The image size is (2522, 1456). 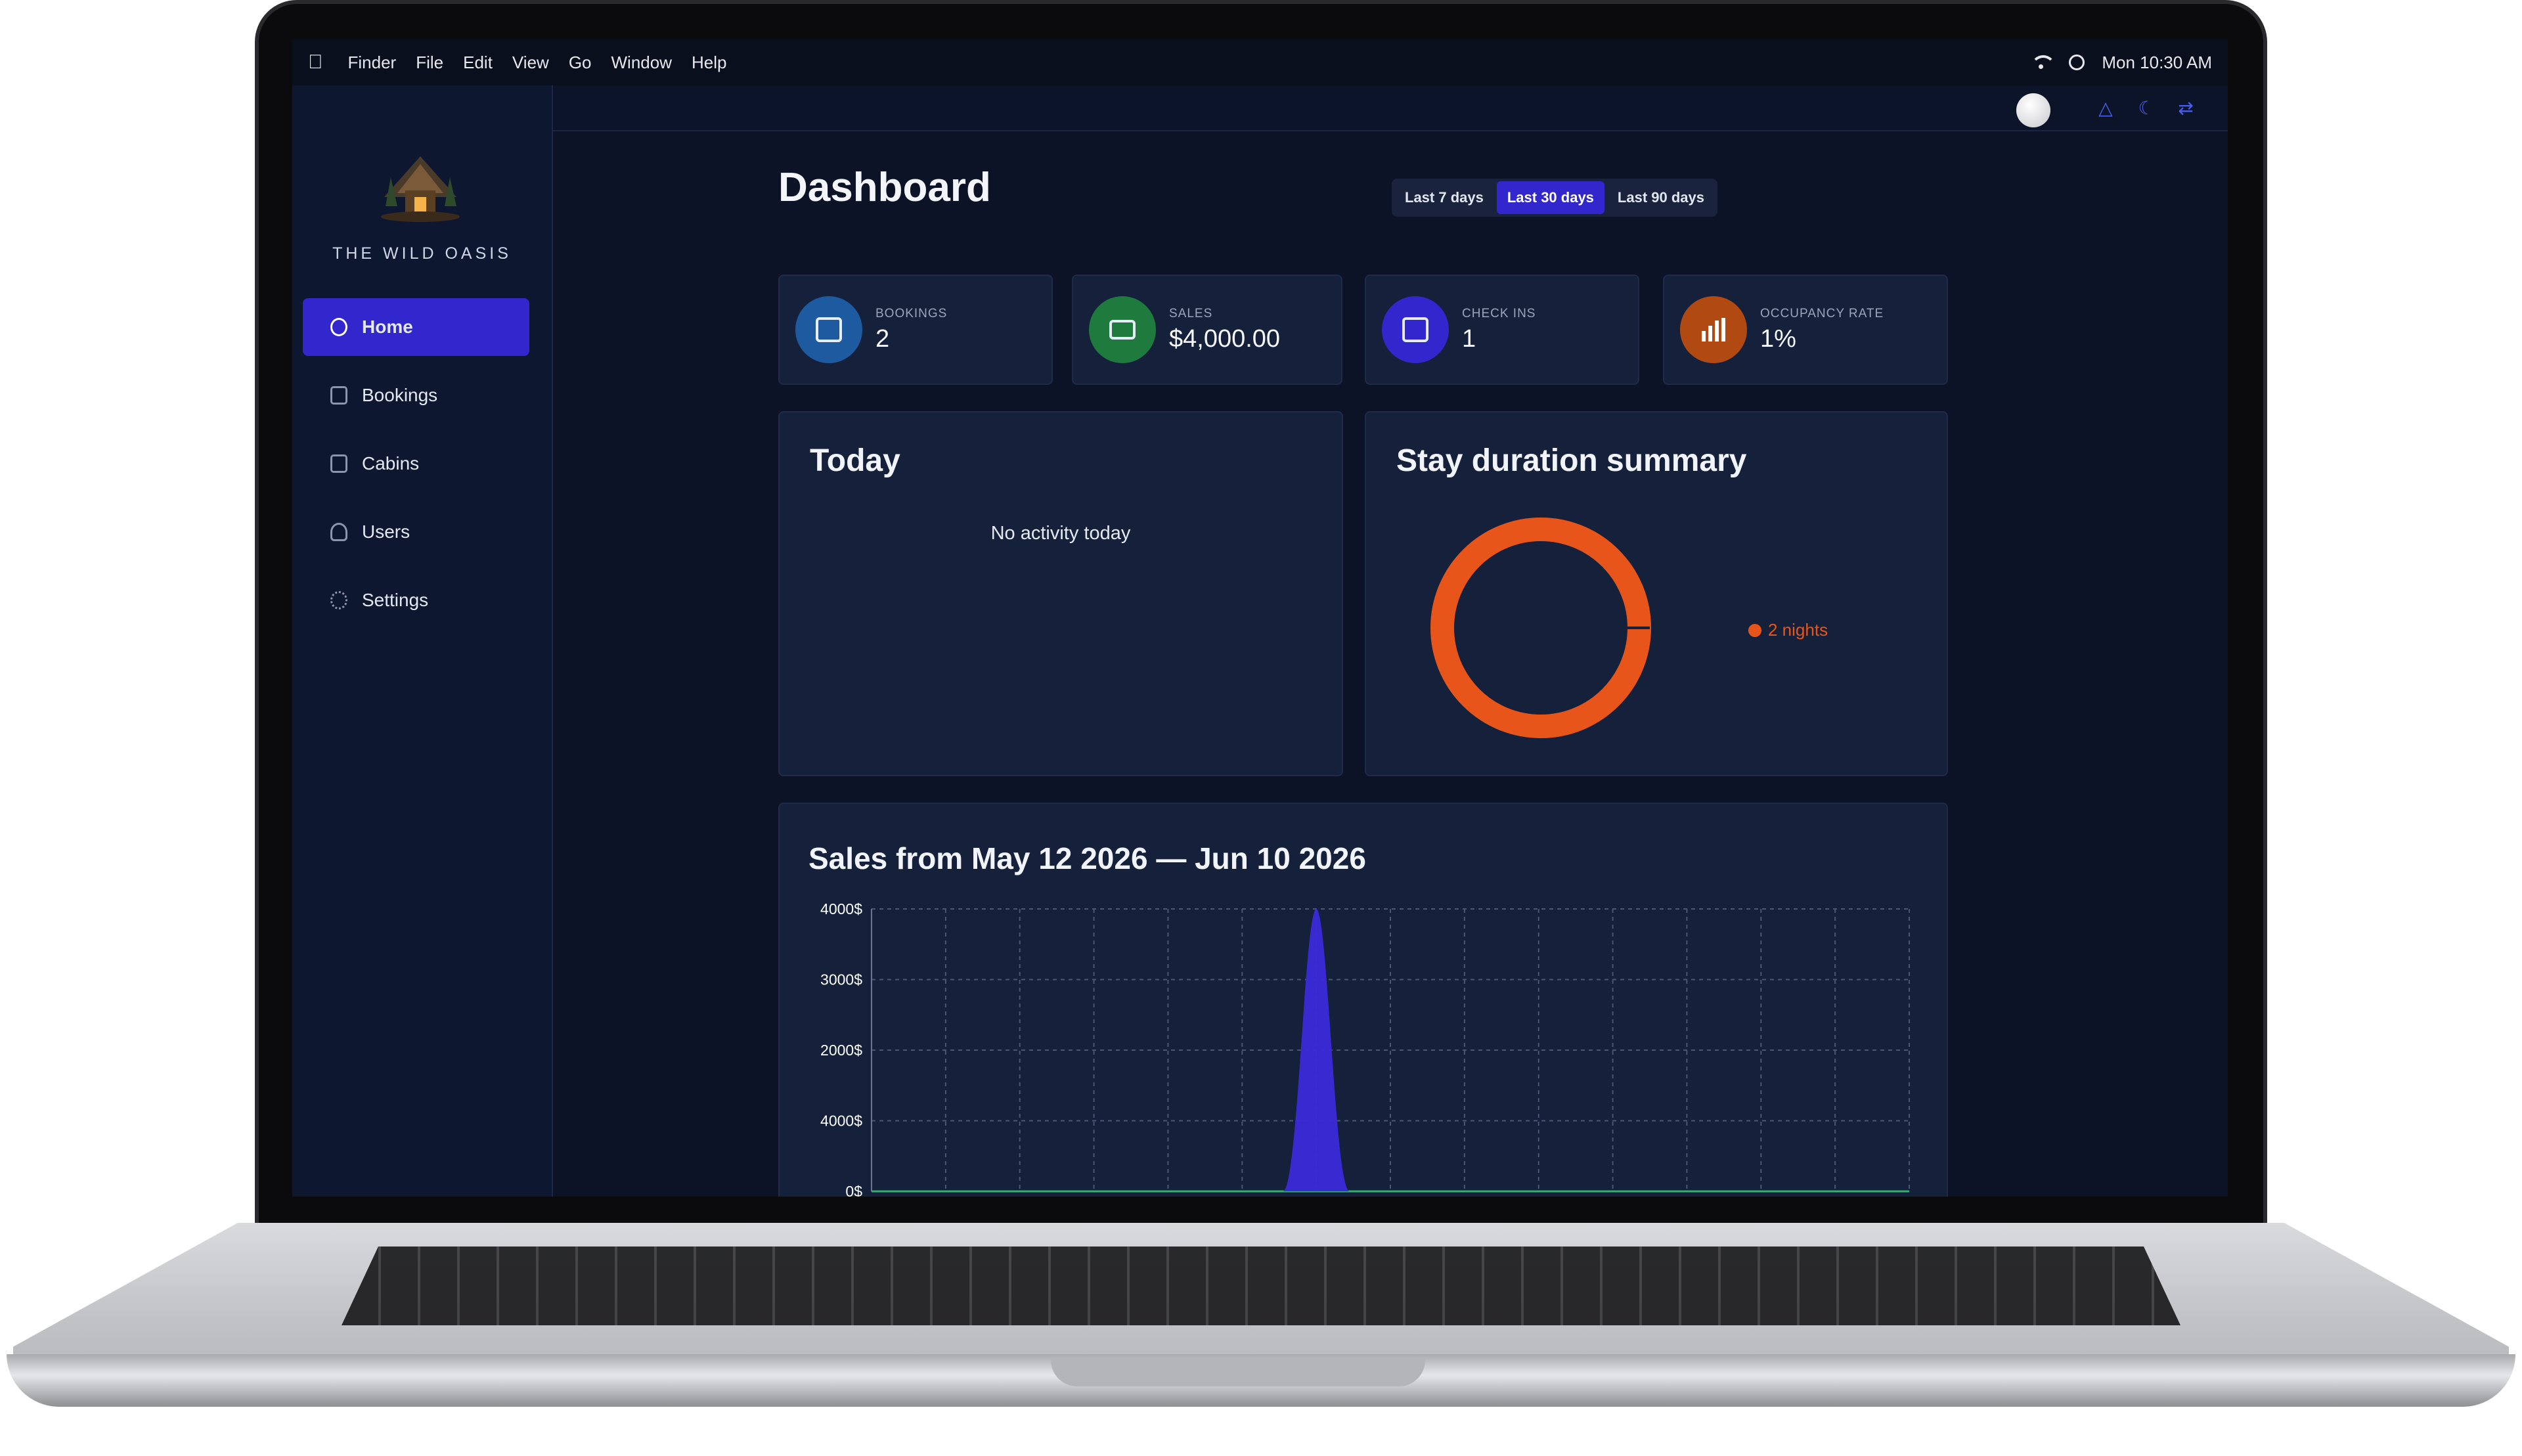 What do you see at coordinates (2033, 110) in the screenshot?
I see `avatar` at bounding box center [2033, 110].